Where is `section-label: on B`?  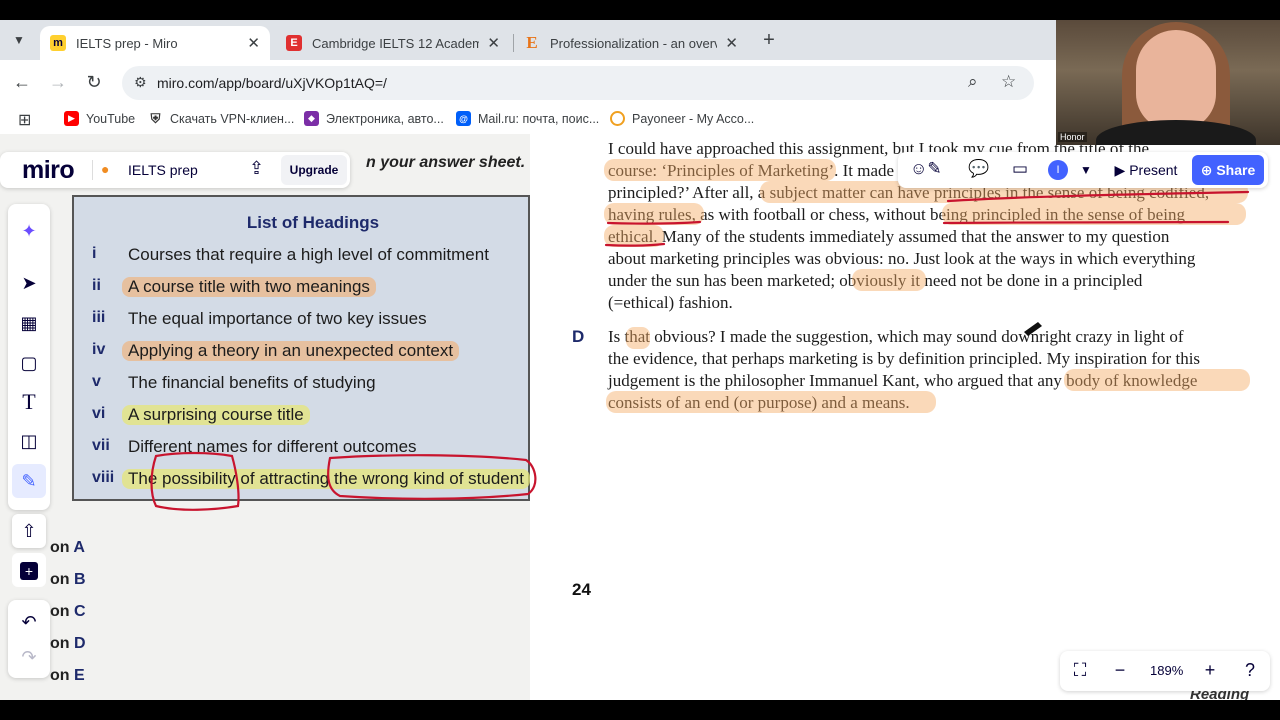
section-label: on B is located at coordinates (68, 580).